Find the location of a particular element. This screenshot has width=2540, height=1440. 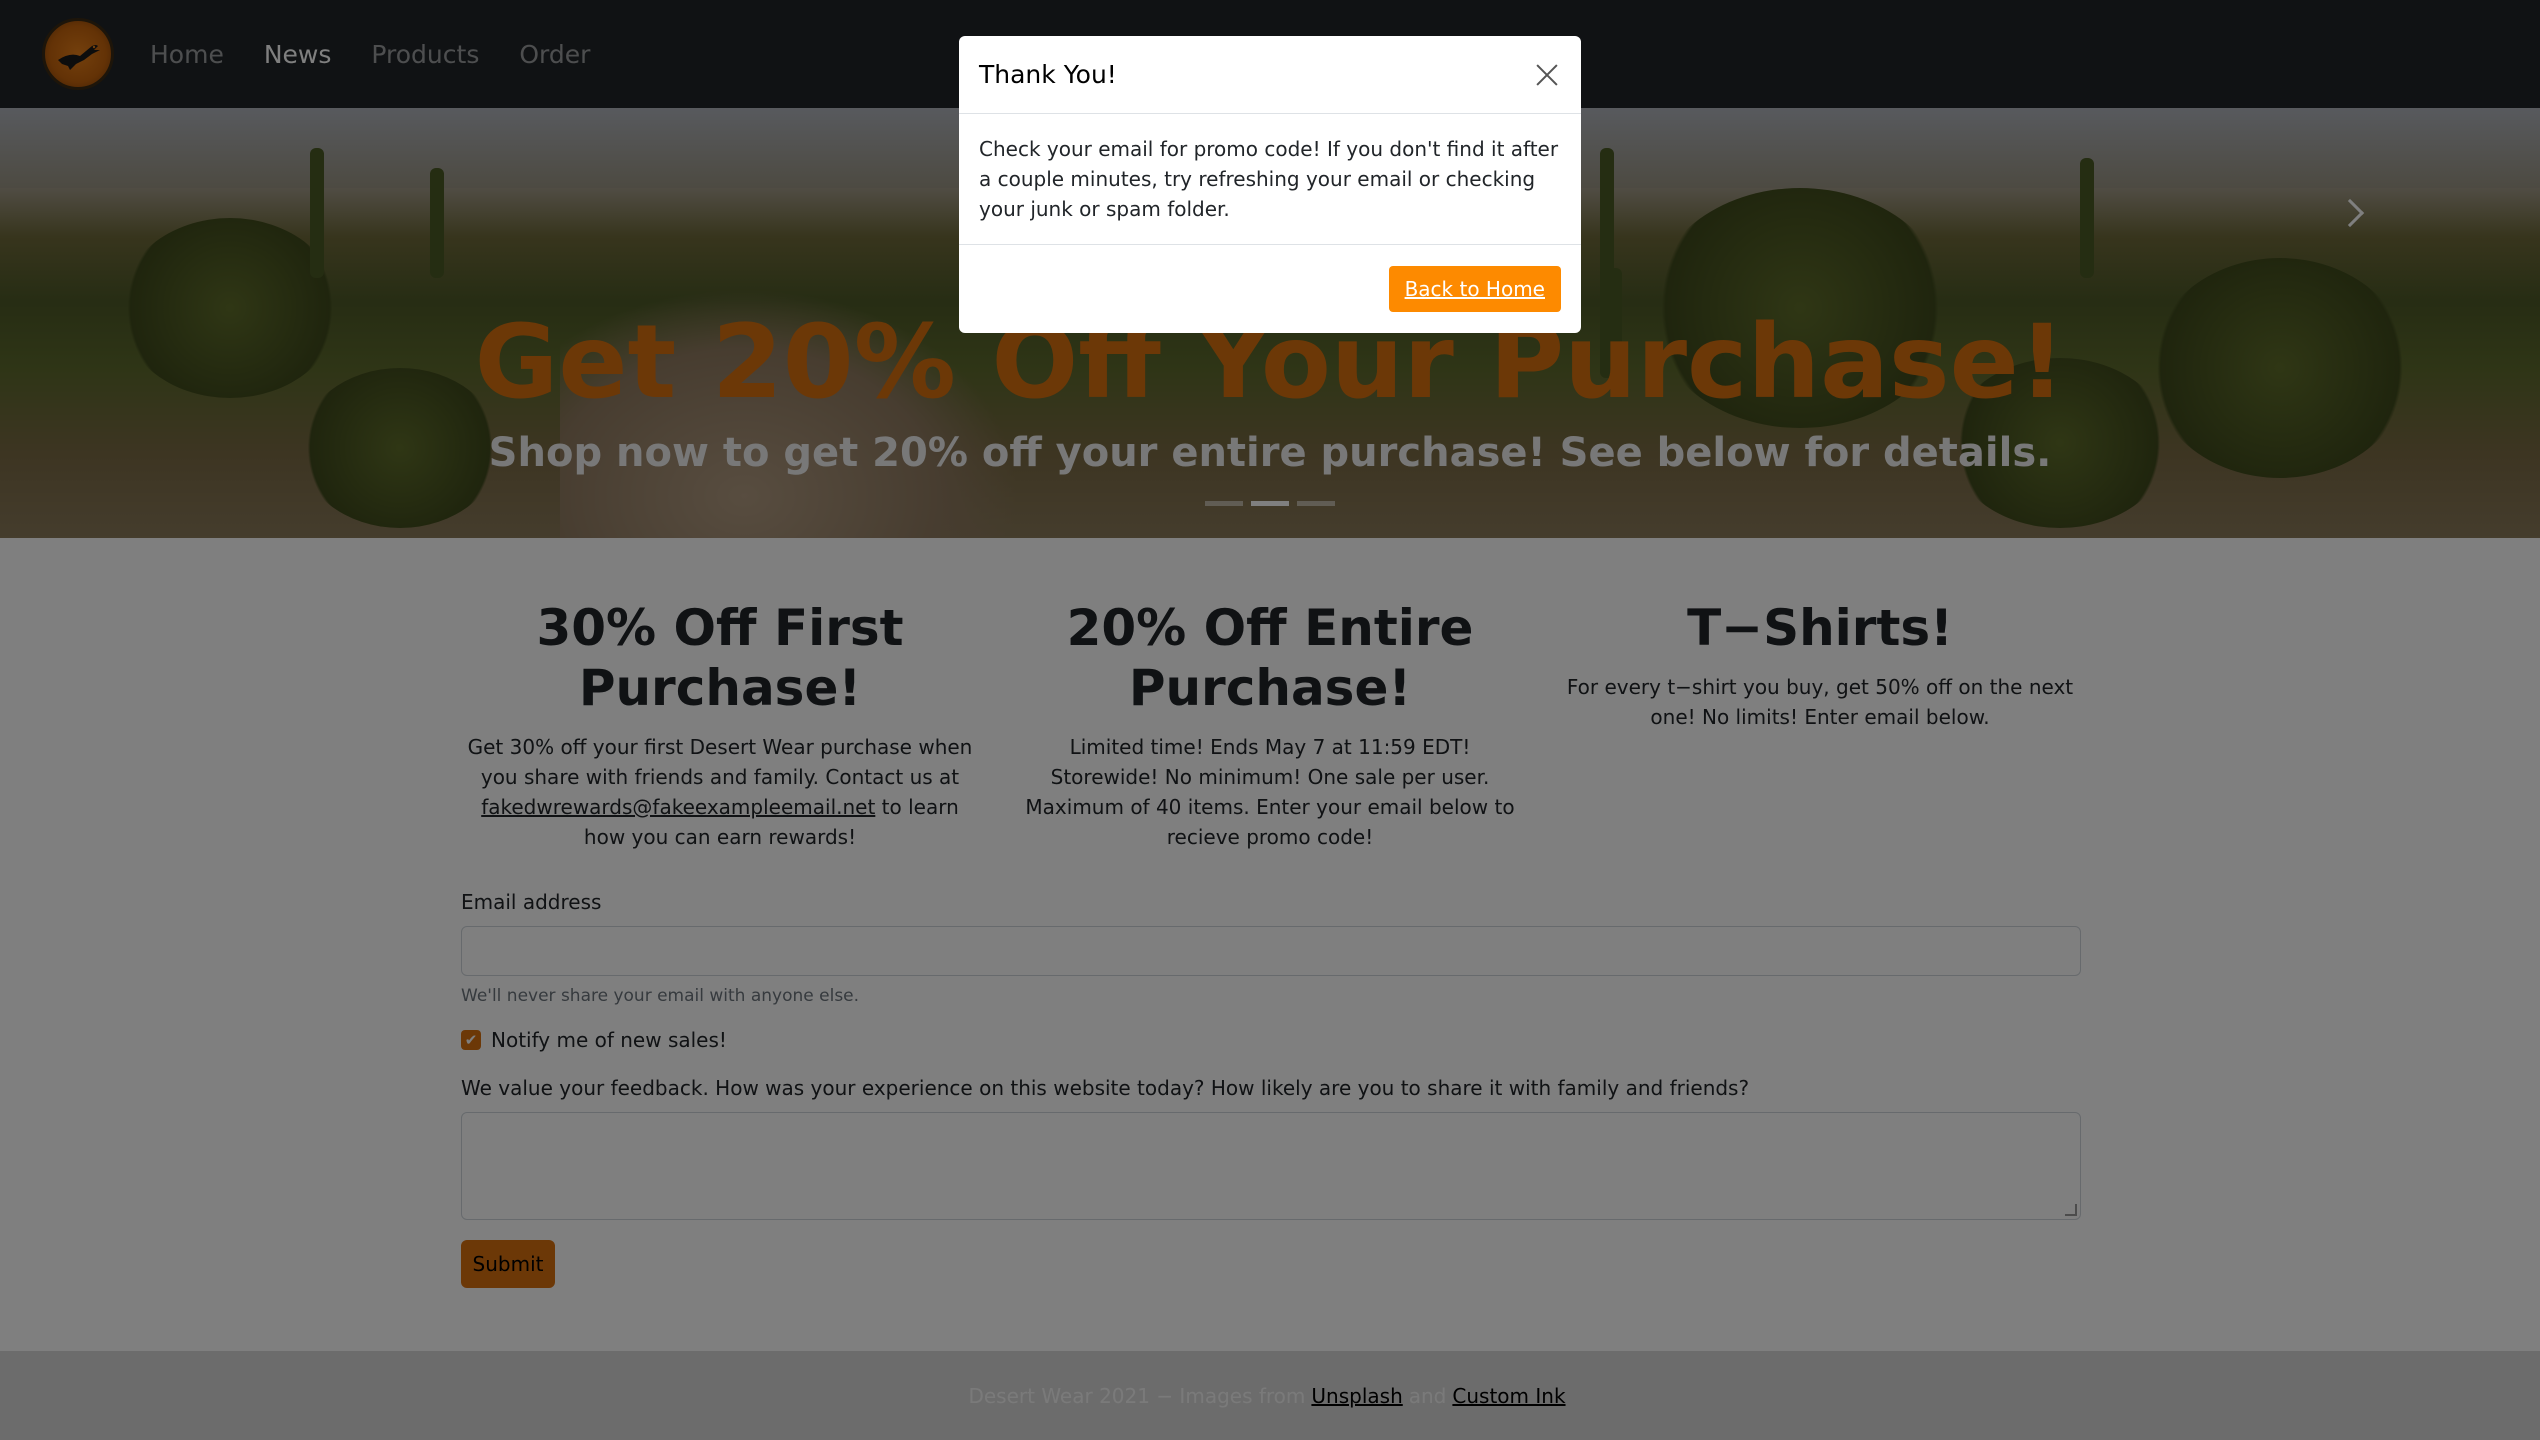

modal-footer: Back to Home is located at coordinates (1270, 289).